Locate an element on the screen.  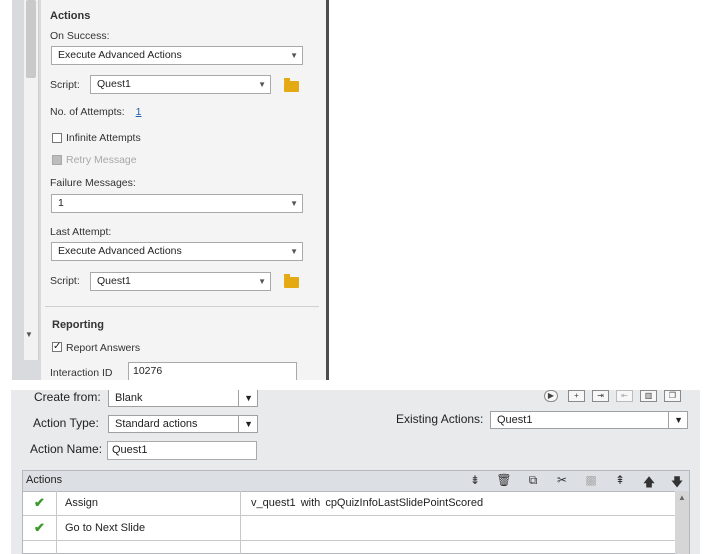
script2-dropdown: Quest1 ▼ is located at coordinates (180, 281).